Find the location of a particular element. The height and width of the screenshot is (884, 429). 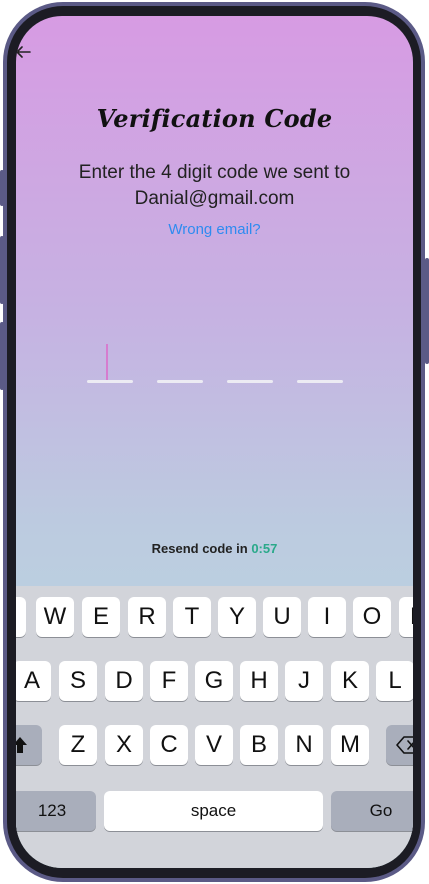

key-g: G is located at coordinates (214, 681).